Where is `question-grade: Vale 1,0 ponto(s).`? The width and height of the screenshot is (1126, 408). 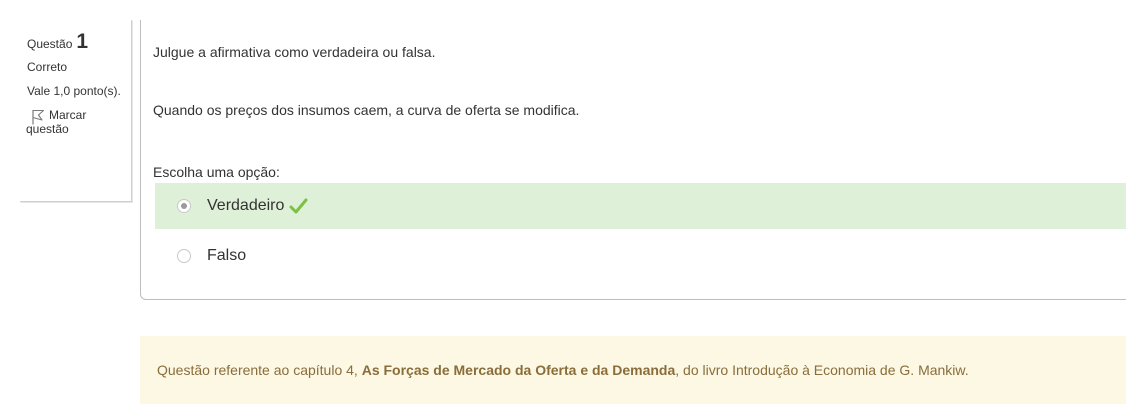 question-grade: Vale 1,0 ponto(s). is located at coordinates (74, 91).